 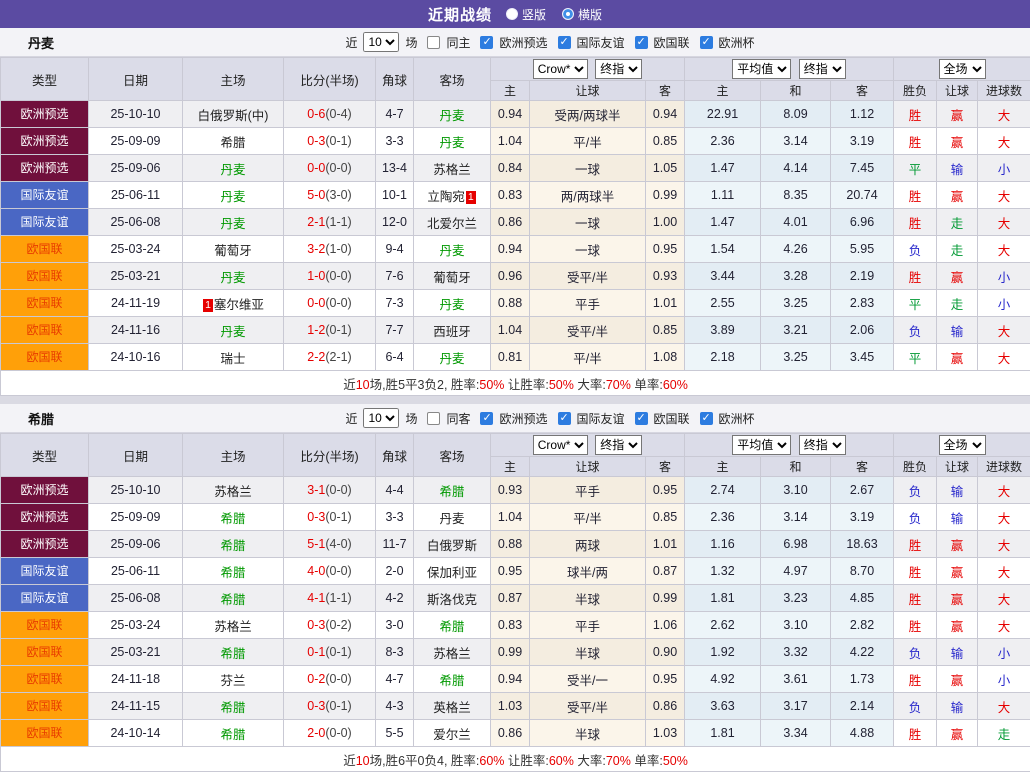 What do you see at coordinates (723, 490) in the screenshot?
I see `avg-odds-home: 2.74` at bounding box center [723, 490].